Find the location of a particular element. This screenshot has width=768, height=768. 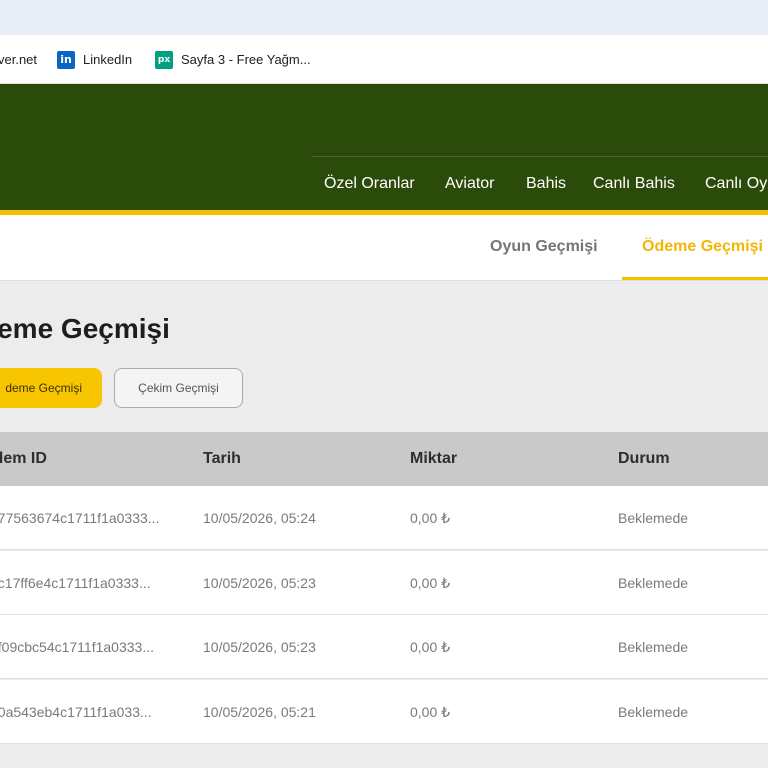

bookmark-item-linkedin: in LinkedIn is located at coordinates (94, 59).